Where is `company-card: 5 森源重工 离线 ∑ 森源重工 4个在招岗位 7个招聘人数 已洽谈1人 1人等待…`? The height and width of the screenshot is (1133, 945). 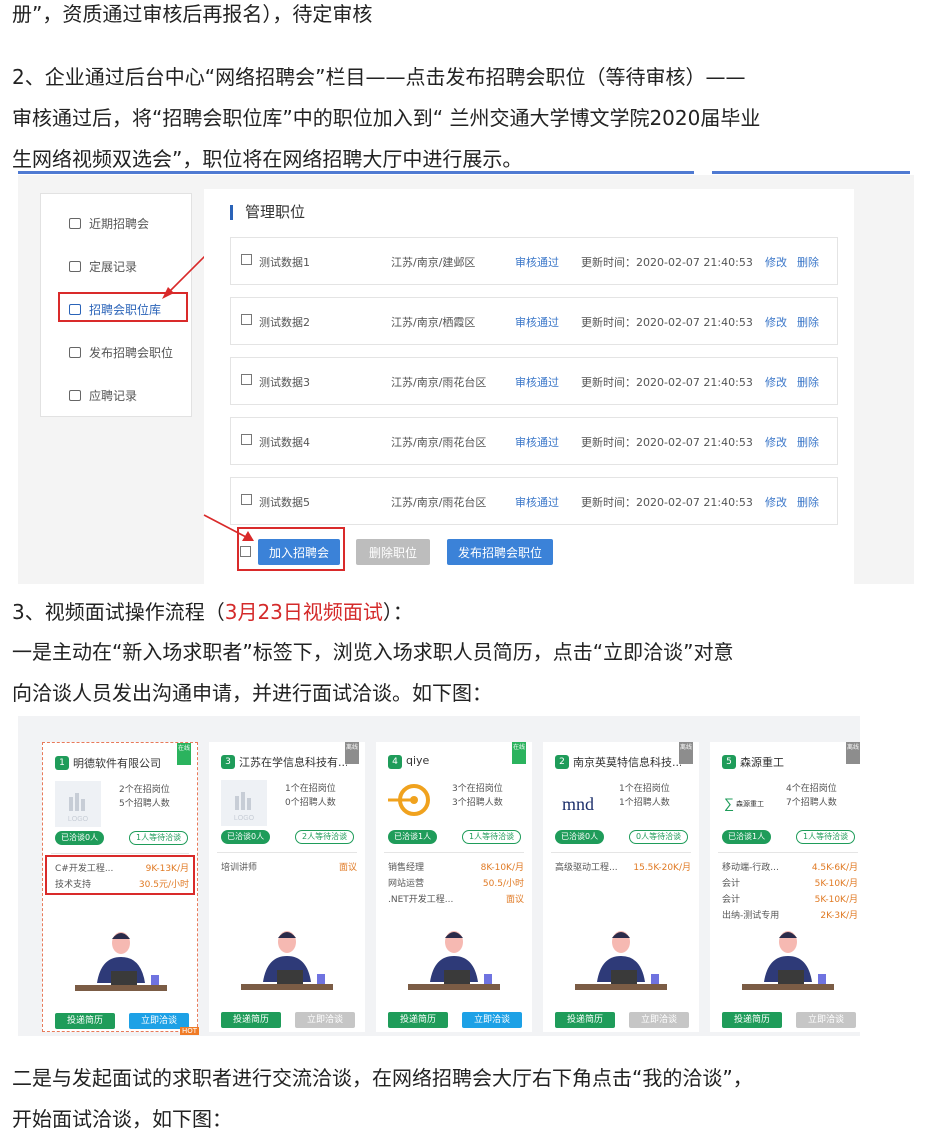 company-card: 5 森源重工 离线 ∑ 森源重工 4个在招岗位 7个招聘人数 已洽谈1人 1人等待… is located at coordinates (788, 887).